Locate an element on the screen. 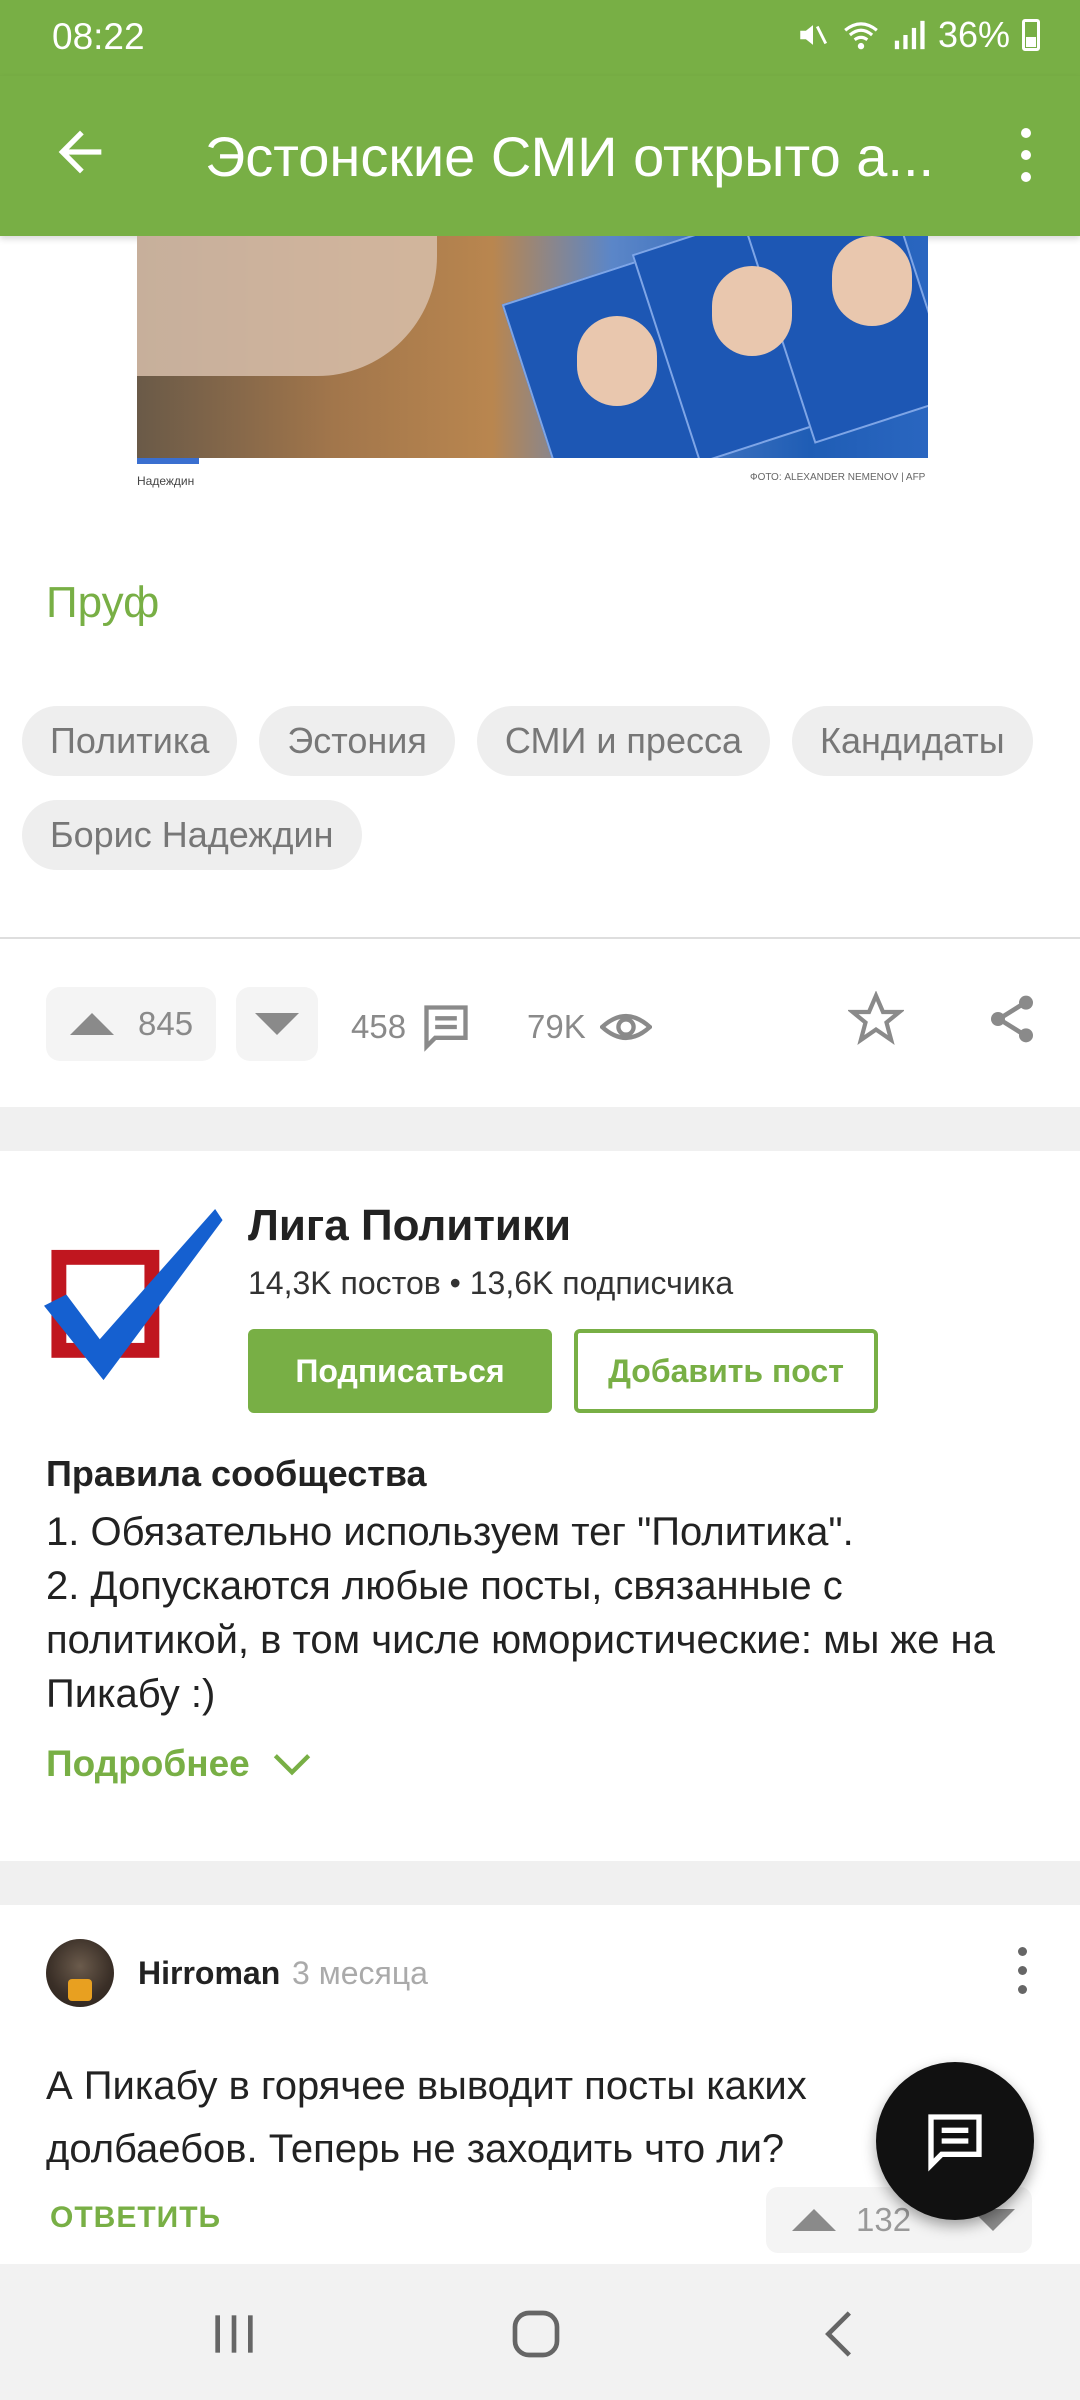 The width and height of the screenshot is (1080, 2400). status-time: 08:22 is located at coordinates (98, 36).